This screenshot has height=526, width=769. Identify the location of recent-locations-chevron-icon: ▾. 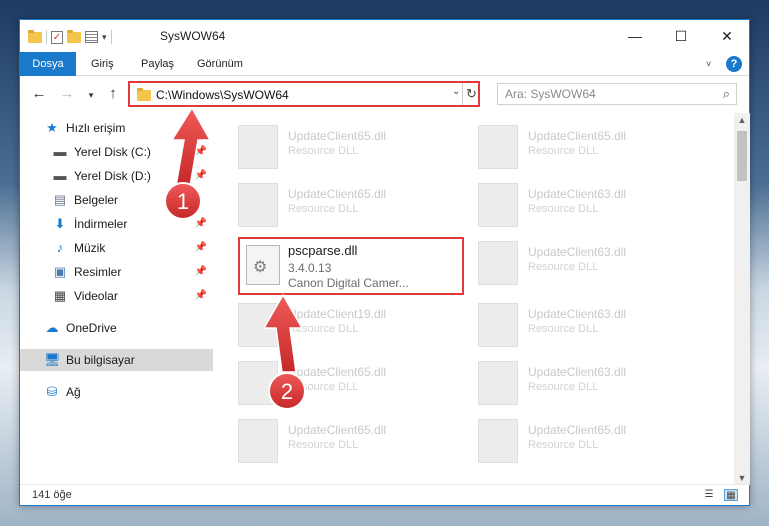
(91, 95).